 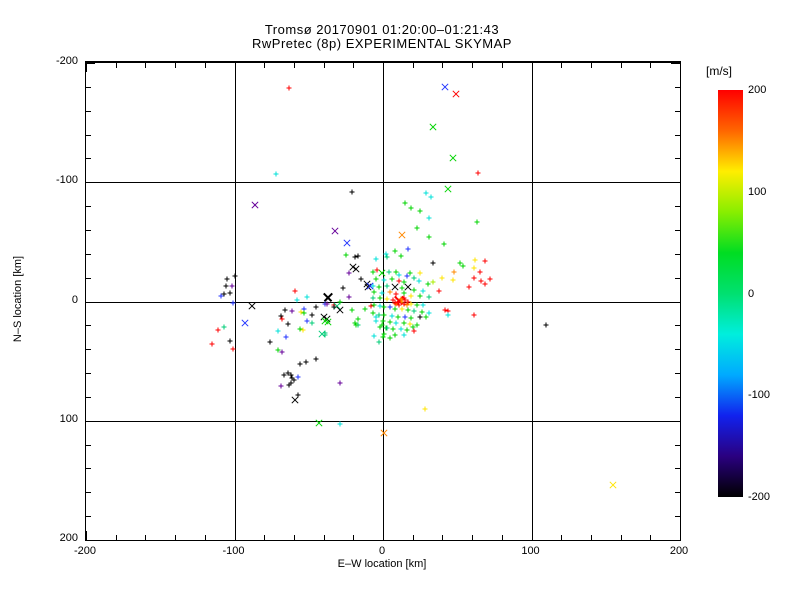 What do you see at coordinates (532, 301) in the screenshot?
I see `gridline-vertical` at bounding box center [532, 301].